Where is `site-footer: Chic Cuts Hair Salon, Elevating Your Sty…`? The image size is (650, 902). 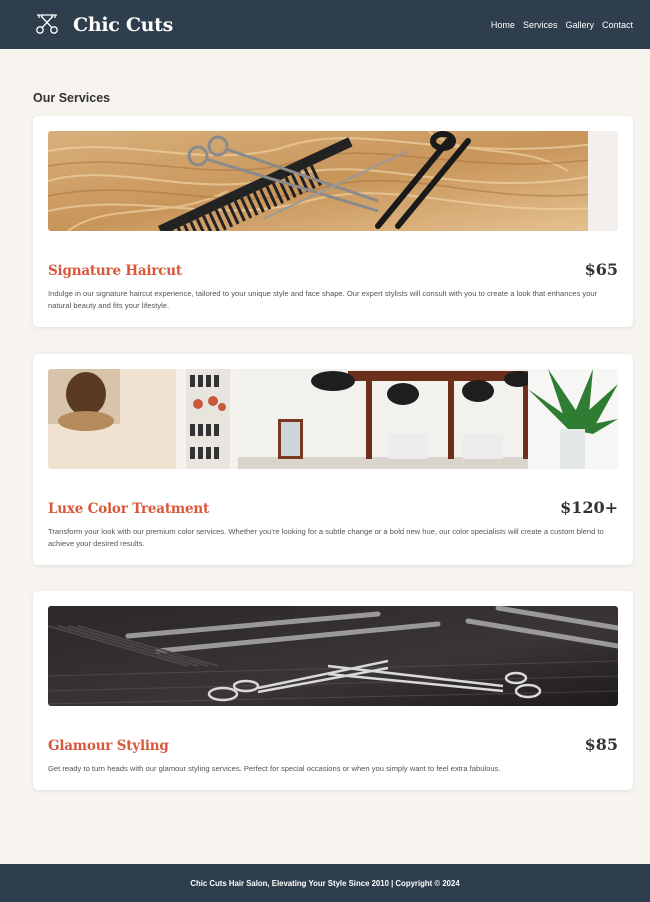 site-footer: Chic Cuts Hair Salon, Elevating Your Sty… is located at coordinates (325, 883).